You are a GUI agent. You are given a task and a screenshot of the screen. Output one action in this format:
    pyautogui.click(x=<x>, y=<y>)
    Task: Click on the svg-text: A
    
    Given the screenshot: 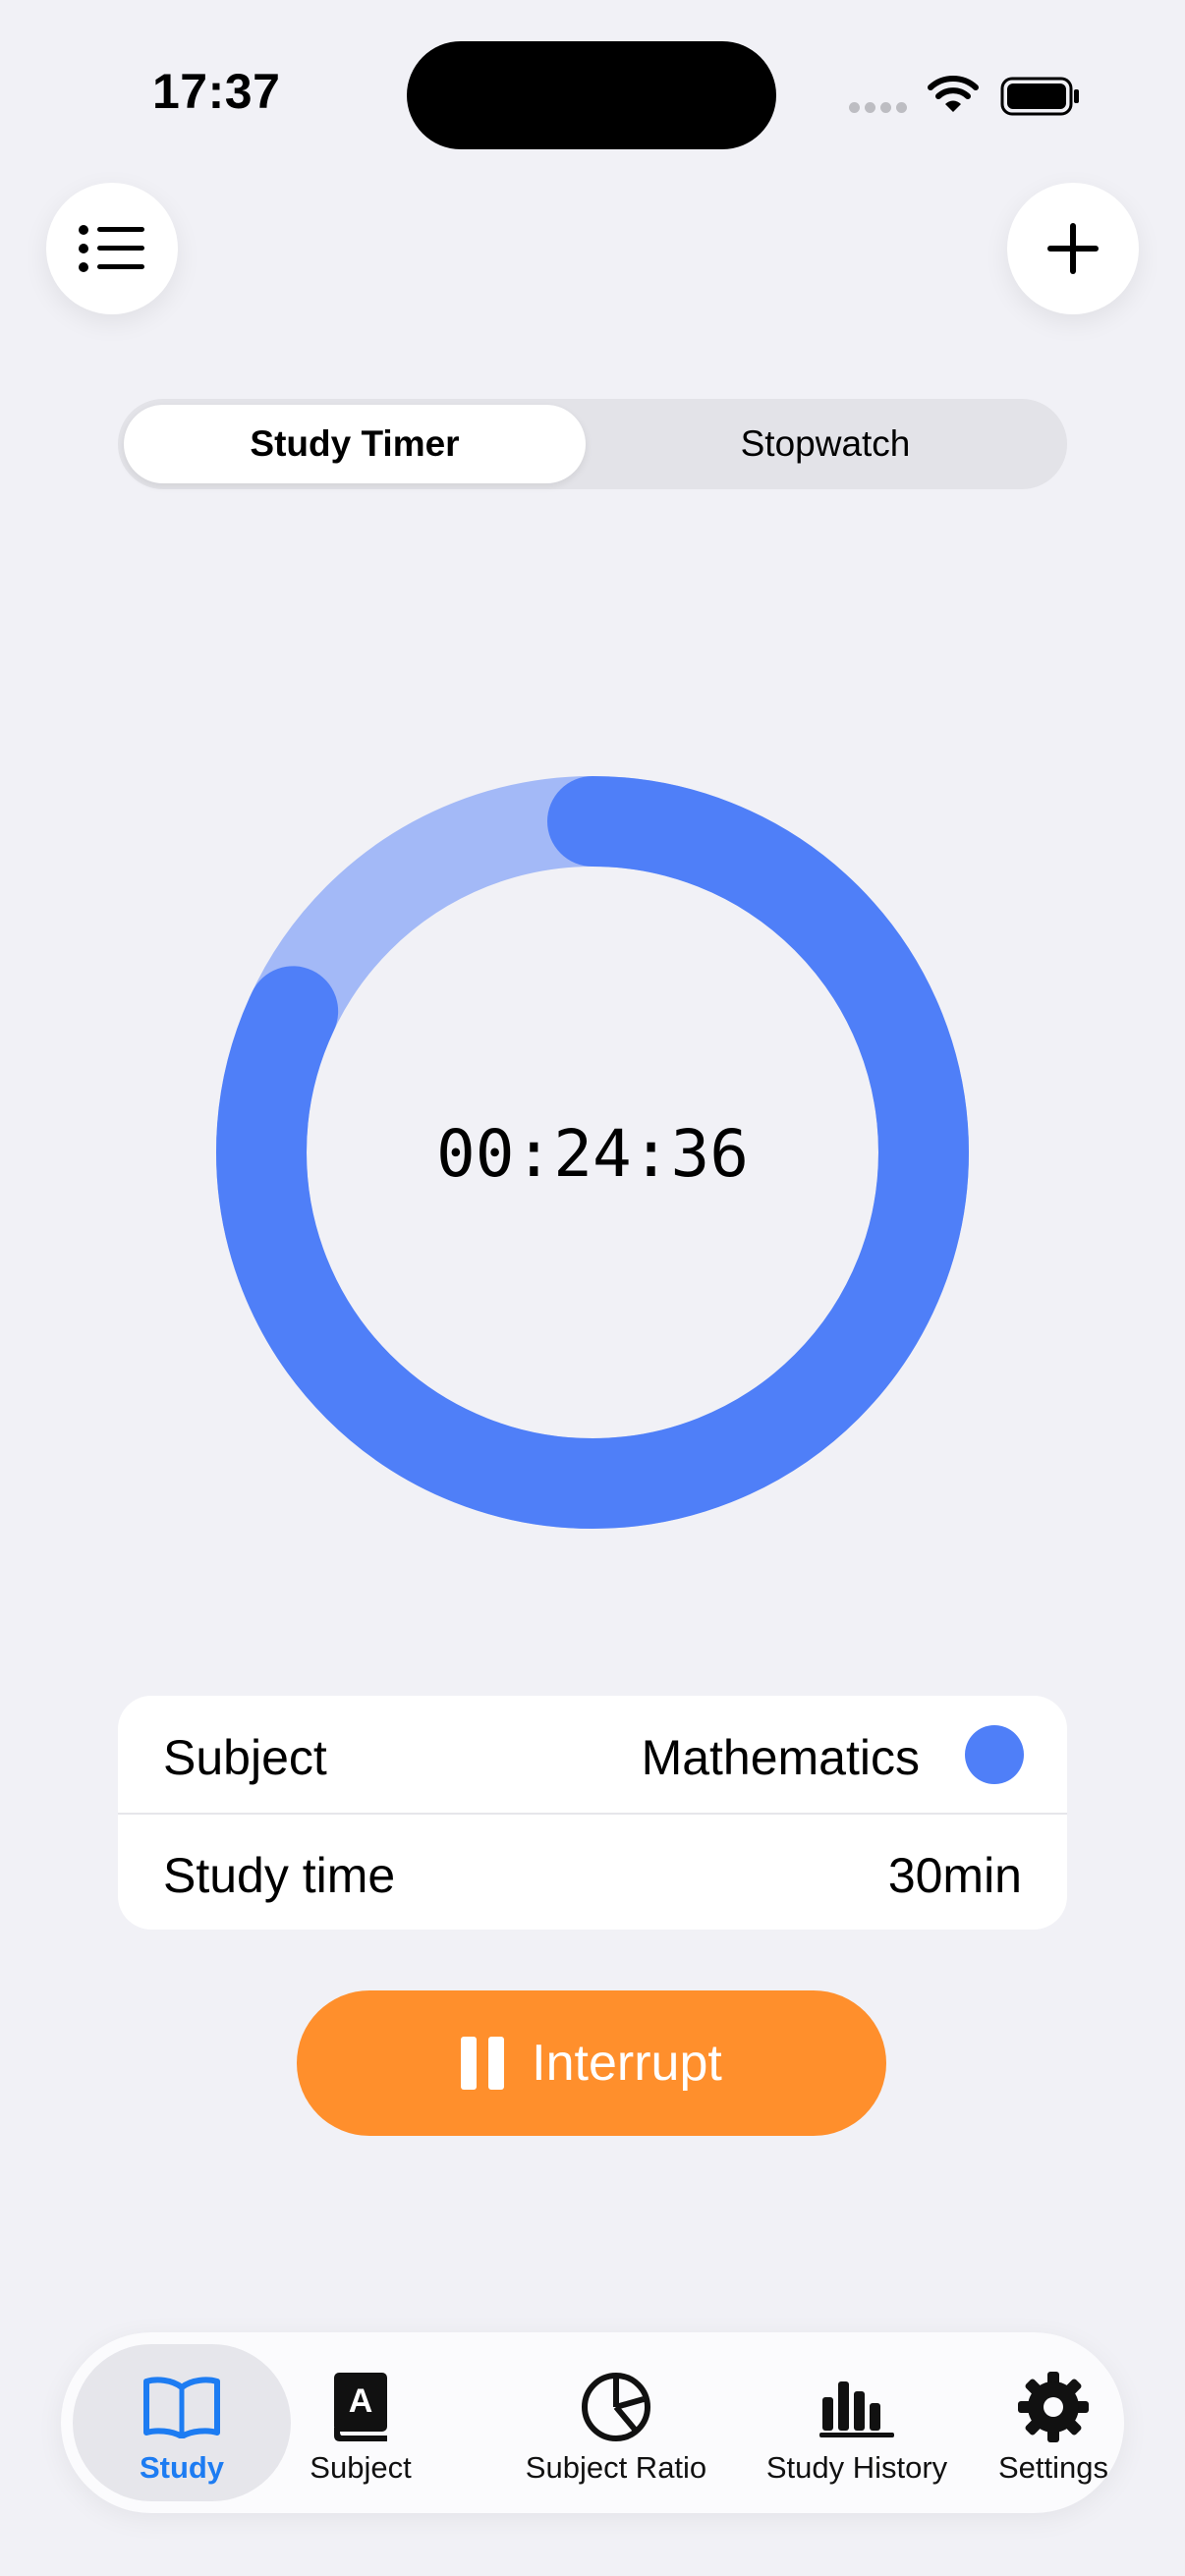 What is the action you would take?
    pyautogui.click(x=361, y=2401)
    